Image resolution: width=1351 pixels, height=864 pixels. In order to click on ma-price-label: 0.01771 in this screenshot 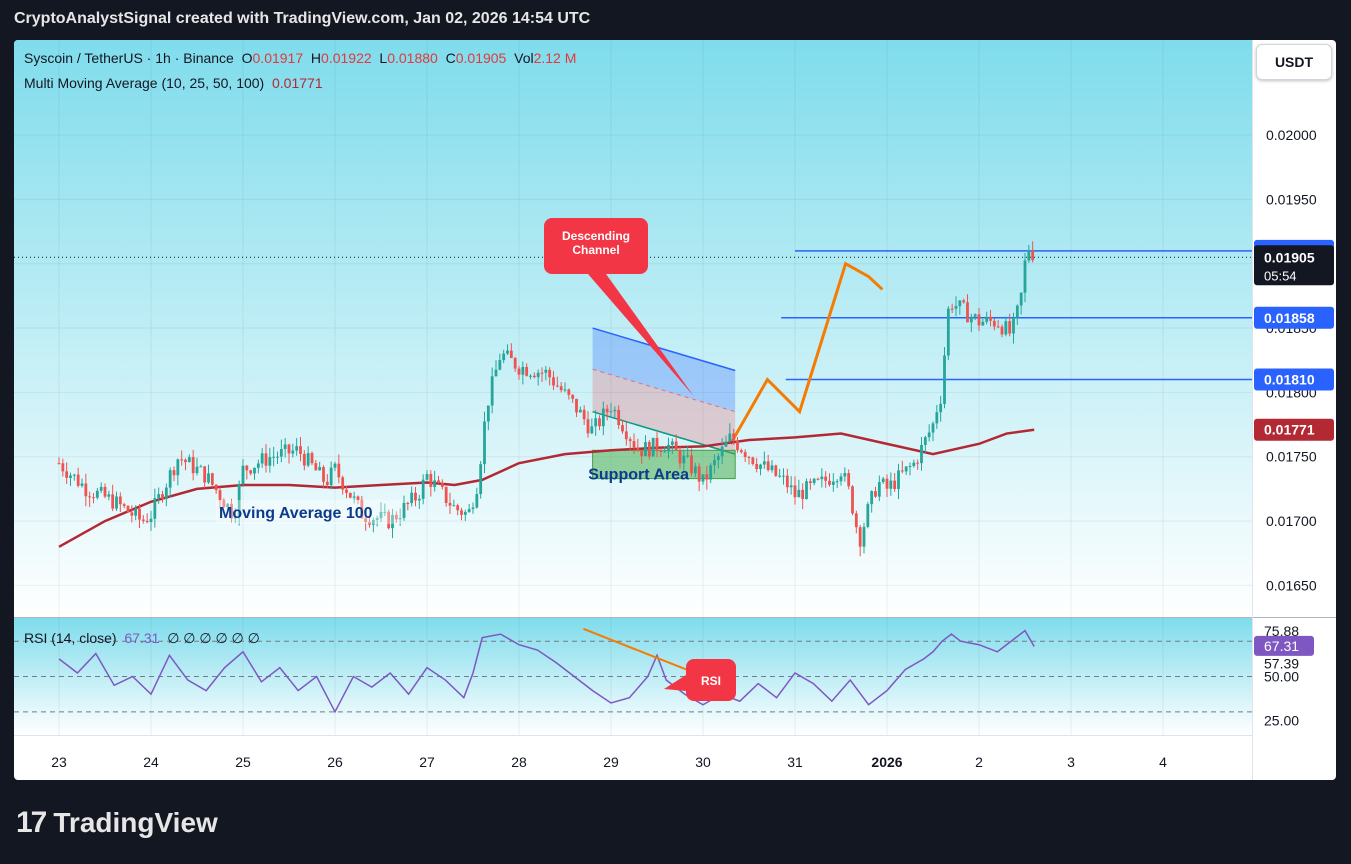, I will do `click(1289, 430)`.